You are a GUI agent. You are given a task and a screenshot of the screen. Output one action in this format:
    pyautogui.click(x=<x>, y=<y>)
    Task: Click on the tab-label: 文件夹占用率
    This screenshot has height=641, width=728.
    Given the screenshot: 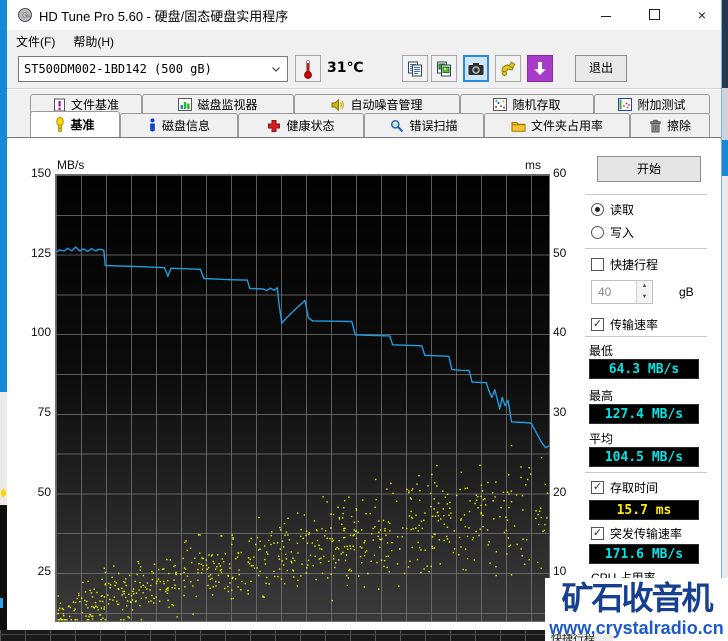 What is the action you would take?
    pyautogui.click(x=566, y=126)
    